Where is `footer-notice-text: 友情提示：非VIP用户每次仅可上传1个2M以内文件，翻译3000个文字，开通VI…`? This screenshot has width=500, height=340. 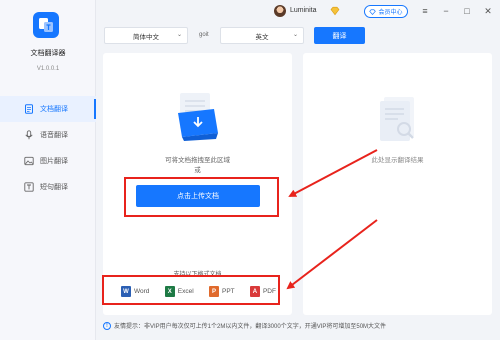
footer-notice-text: 友情提示：非VIP用户每次仅可上传1个2M以内文件，翻译3000个文字，开通VI… is located at coordinates (250, 327).